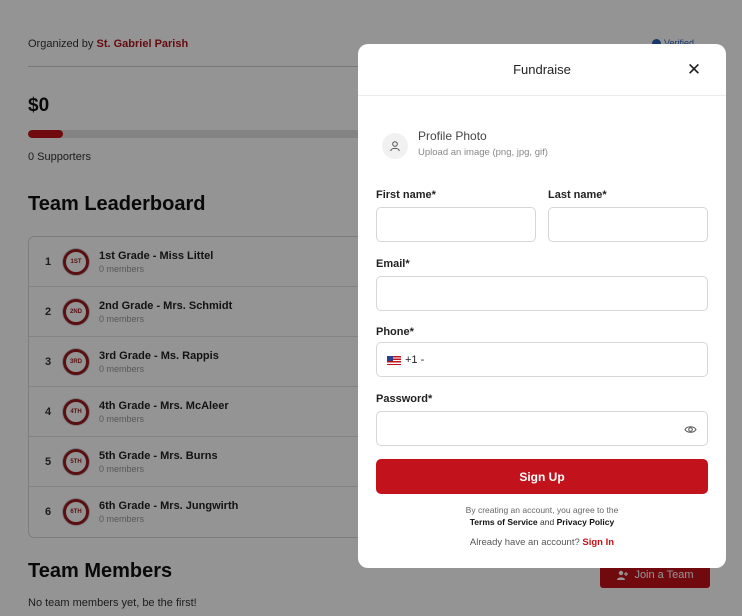  What do you see at coordinates (577, 195) in the screenshot?
I see `last-name-label: Last name*` at bounding box center [577, 195].